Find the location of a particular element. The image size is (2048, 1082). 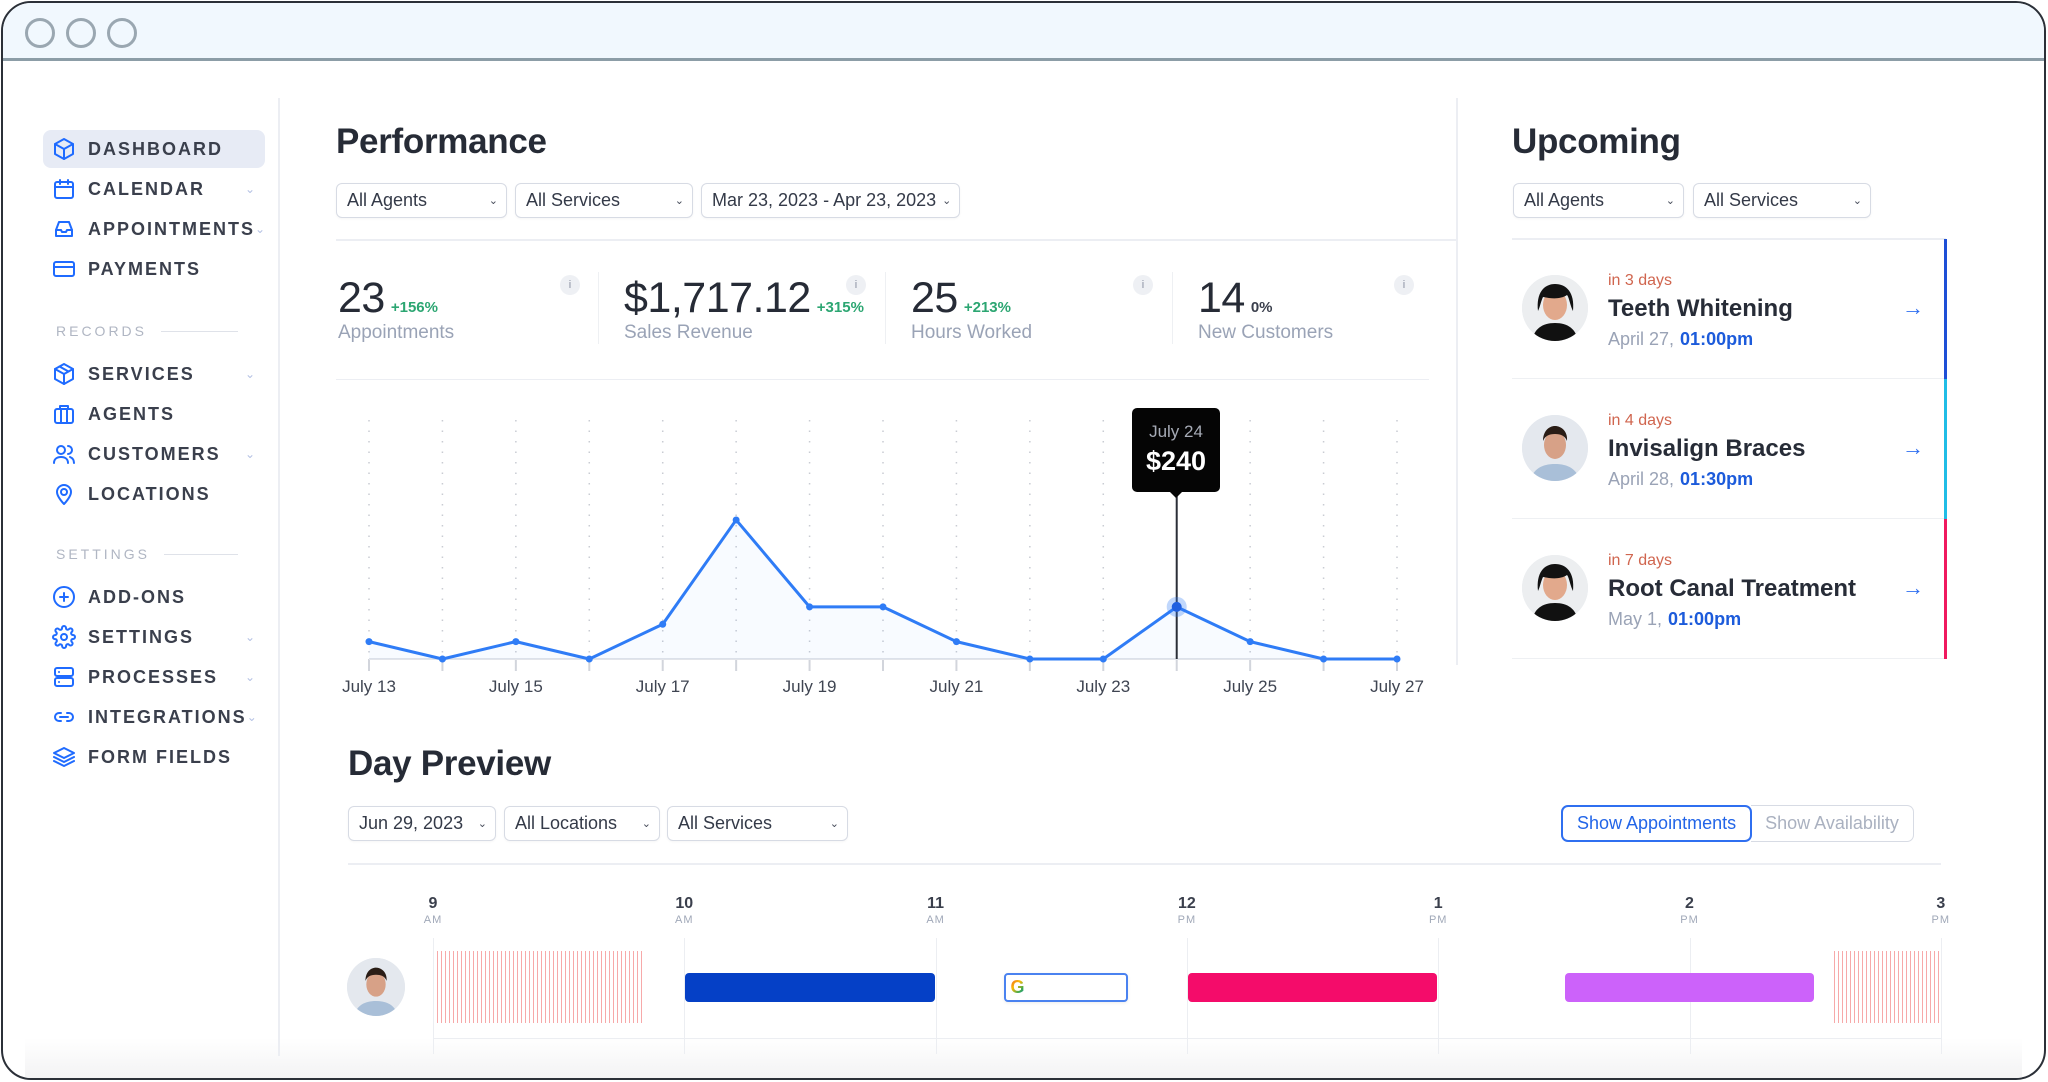

tooltip-date: July 24 is located at coordinates (1176, 431).